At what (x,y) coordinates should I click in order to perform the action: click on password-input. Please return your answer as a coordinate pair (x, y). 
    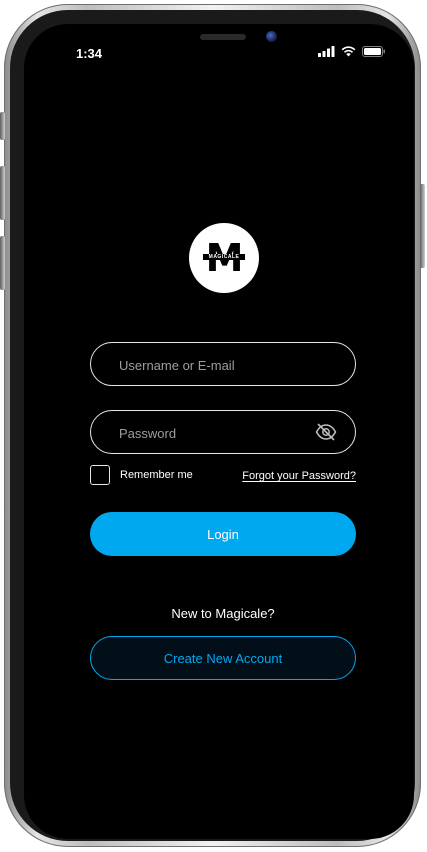
    Looking at the image, I should click on (219, 433).